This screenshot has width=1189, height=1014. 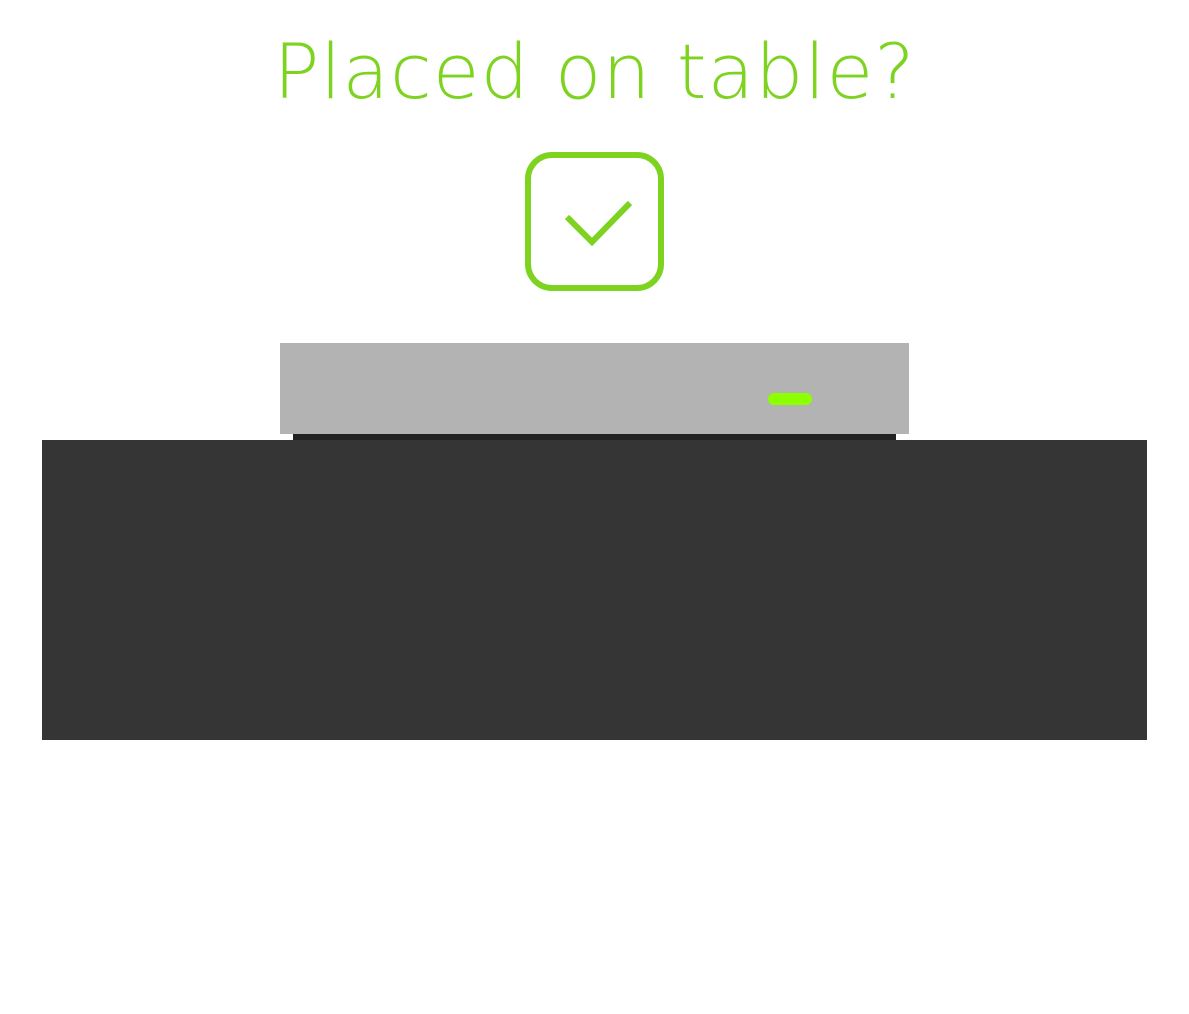 What do you see at coordinates (790, 399) in the screenshot?
I see `status-led` at bounding box center [790, 399].